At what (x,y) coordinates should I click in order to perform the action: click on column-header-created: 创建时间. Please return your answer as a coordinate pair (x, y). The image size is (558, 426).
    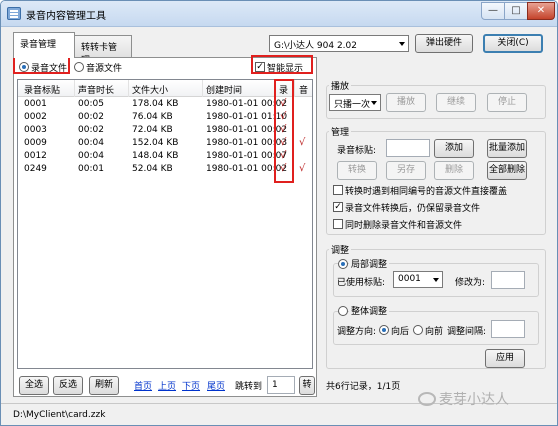
    Looking at the image, I should click on (224, 89).